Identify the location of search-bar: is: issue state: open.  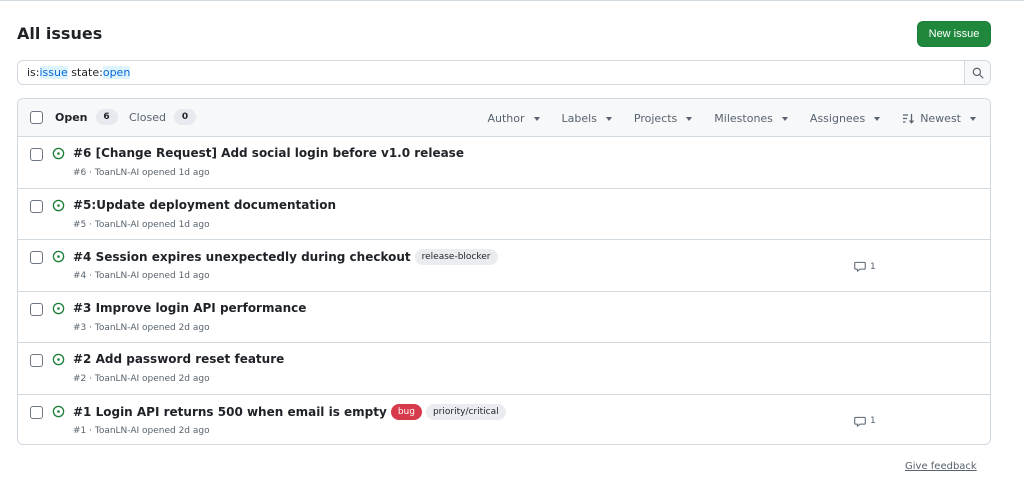
(504, 72).